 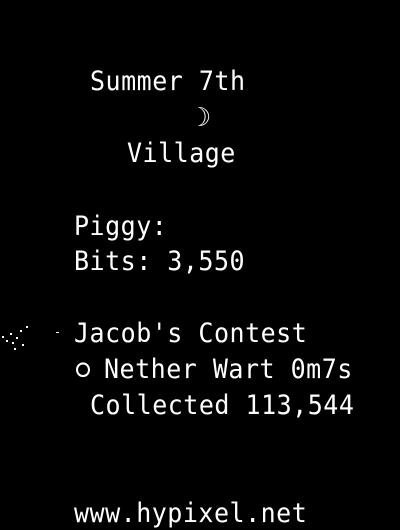 What do you see at coordinates (222, 405) in the screenshot?
I see `collected-count: Collected 113,544` at bounding box center [222, 405].